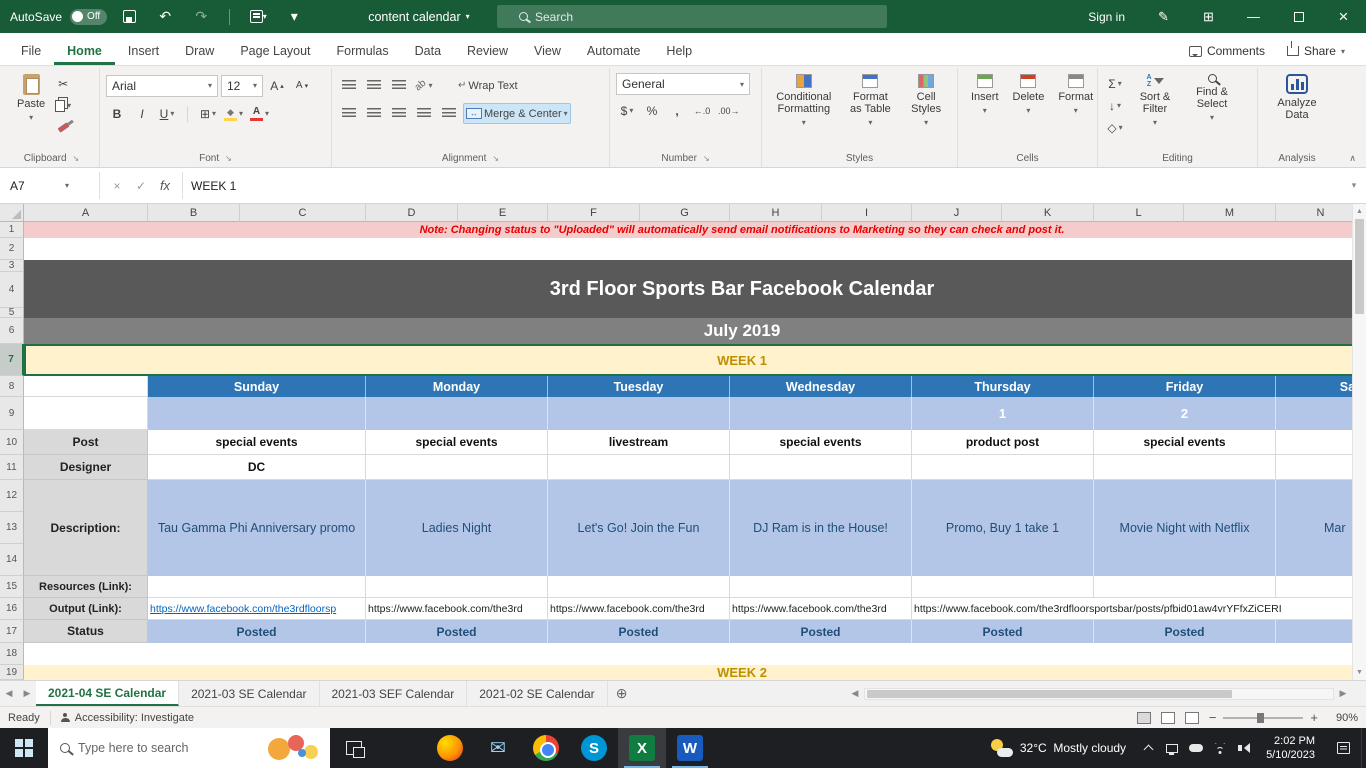 This screenshot has height=768, width=1366. Describe the element at coordinates (12, 442) in the screenshot. I see `row-header-10: 10` at that location.